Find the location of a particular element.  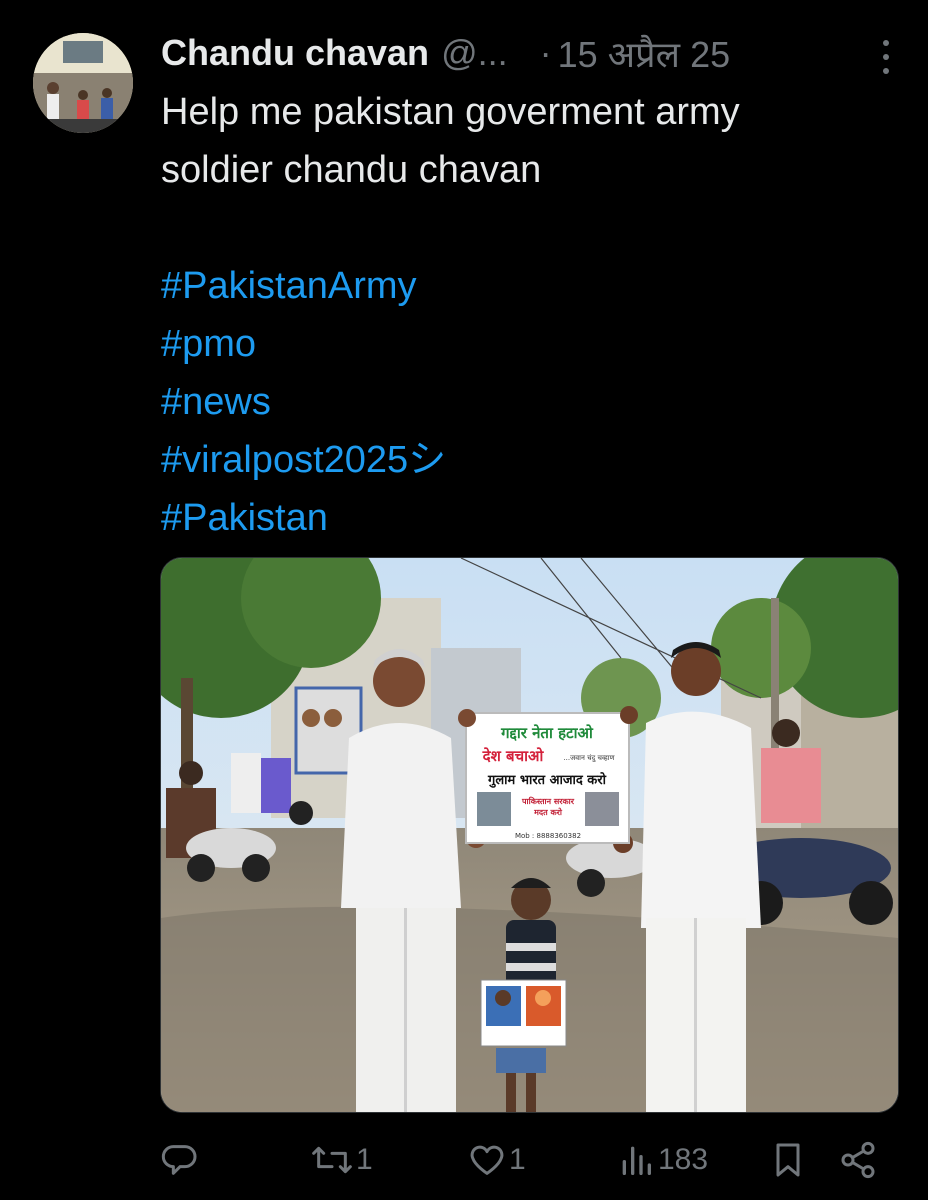

like-count: 1 is located at coordinates (517, 1159).